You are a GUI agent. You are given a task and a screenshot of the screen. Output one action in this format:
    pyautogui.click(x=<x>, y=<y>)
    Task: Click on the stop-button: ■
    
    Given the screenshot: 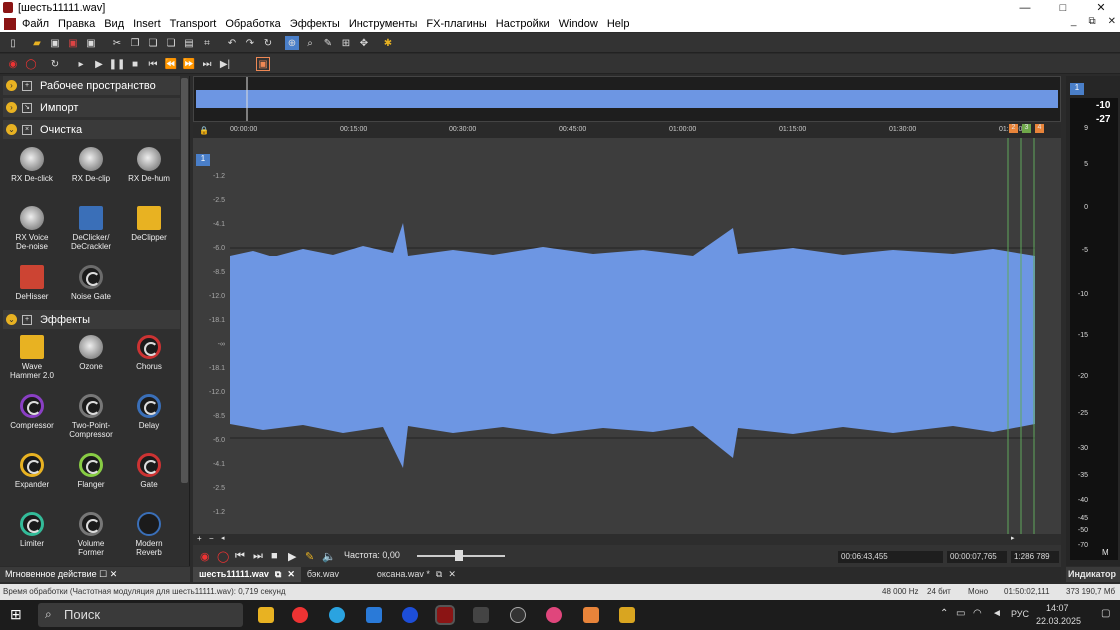 What is the action you would take?
    pyautogui.click(x=274, y=556)
    